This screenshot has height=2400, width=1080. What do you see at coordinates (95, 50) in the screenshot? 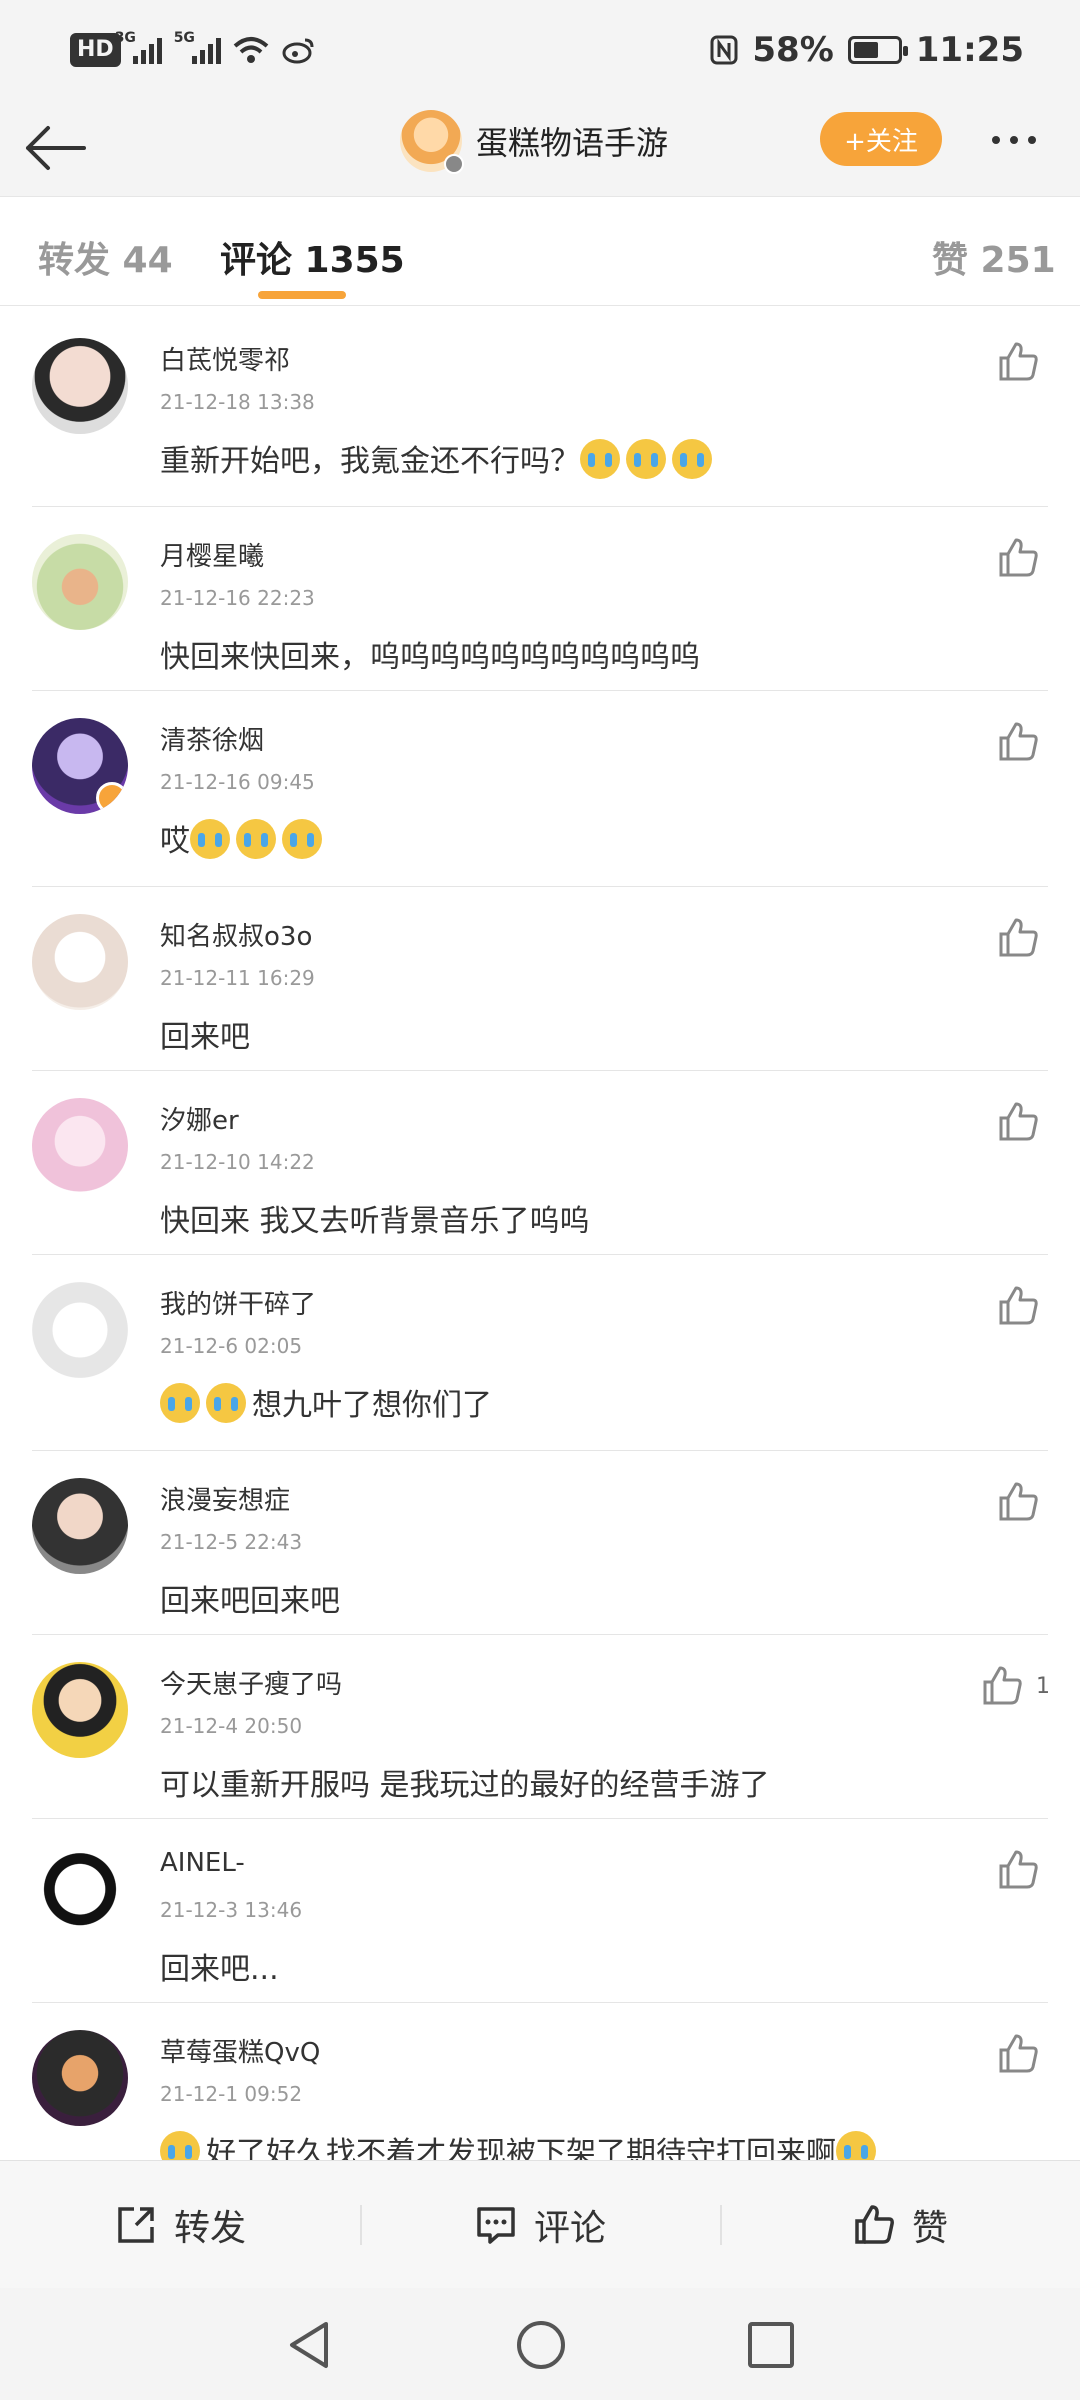
I see `hd-icon: HD` at bounding box center [95, 50].